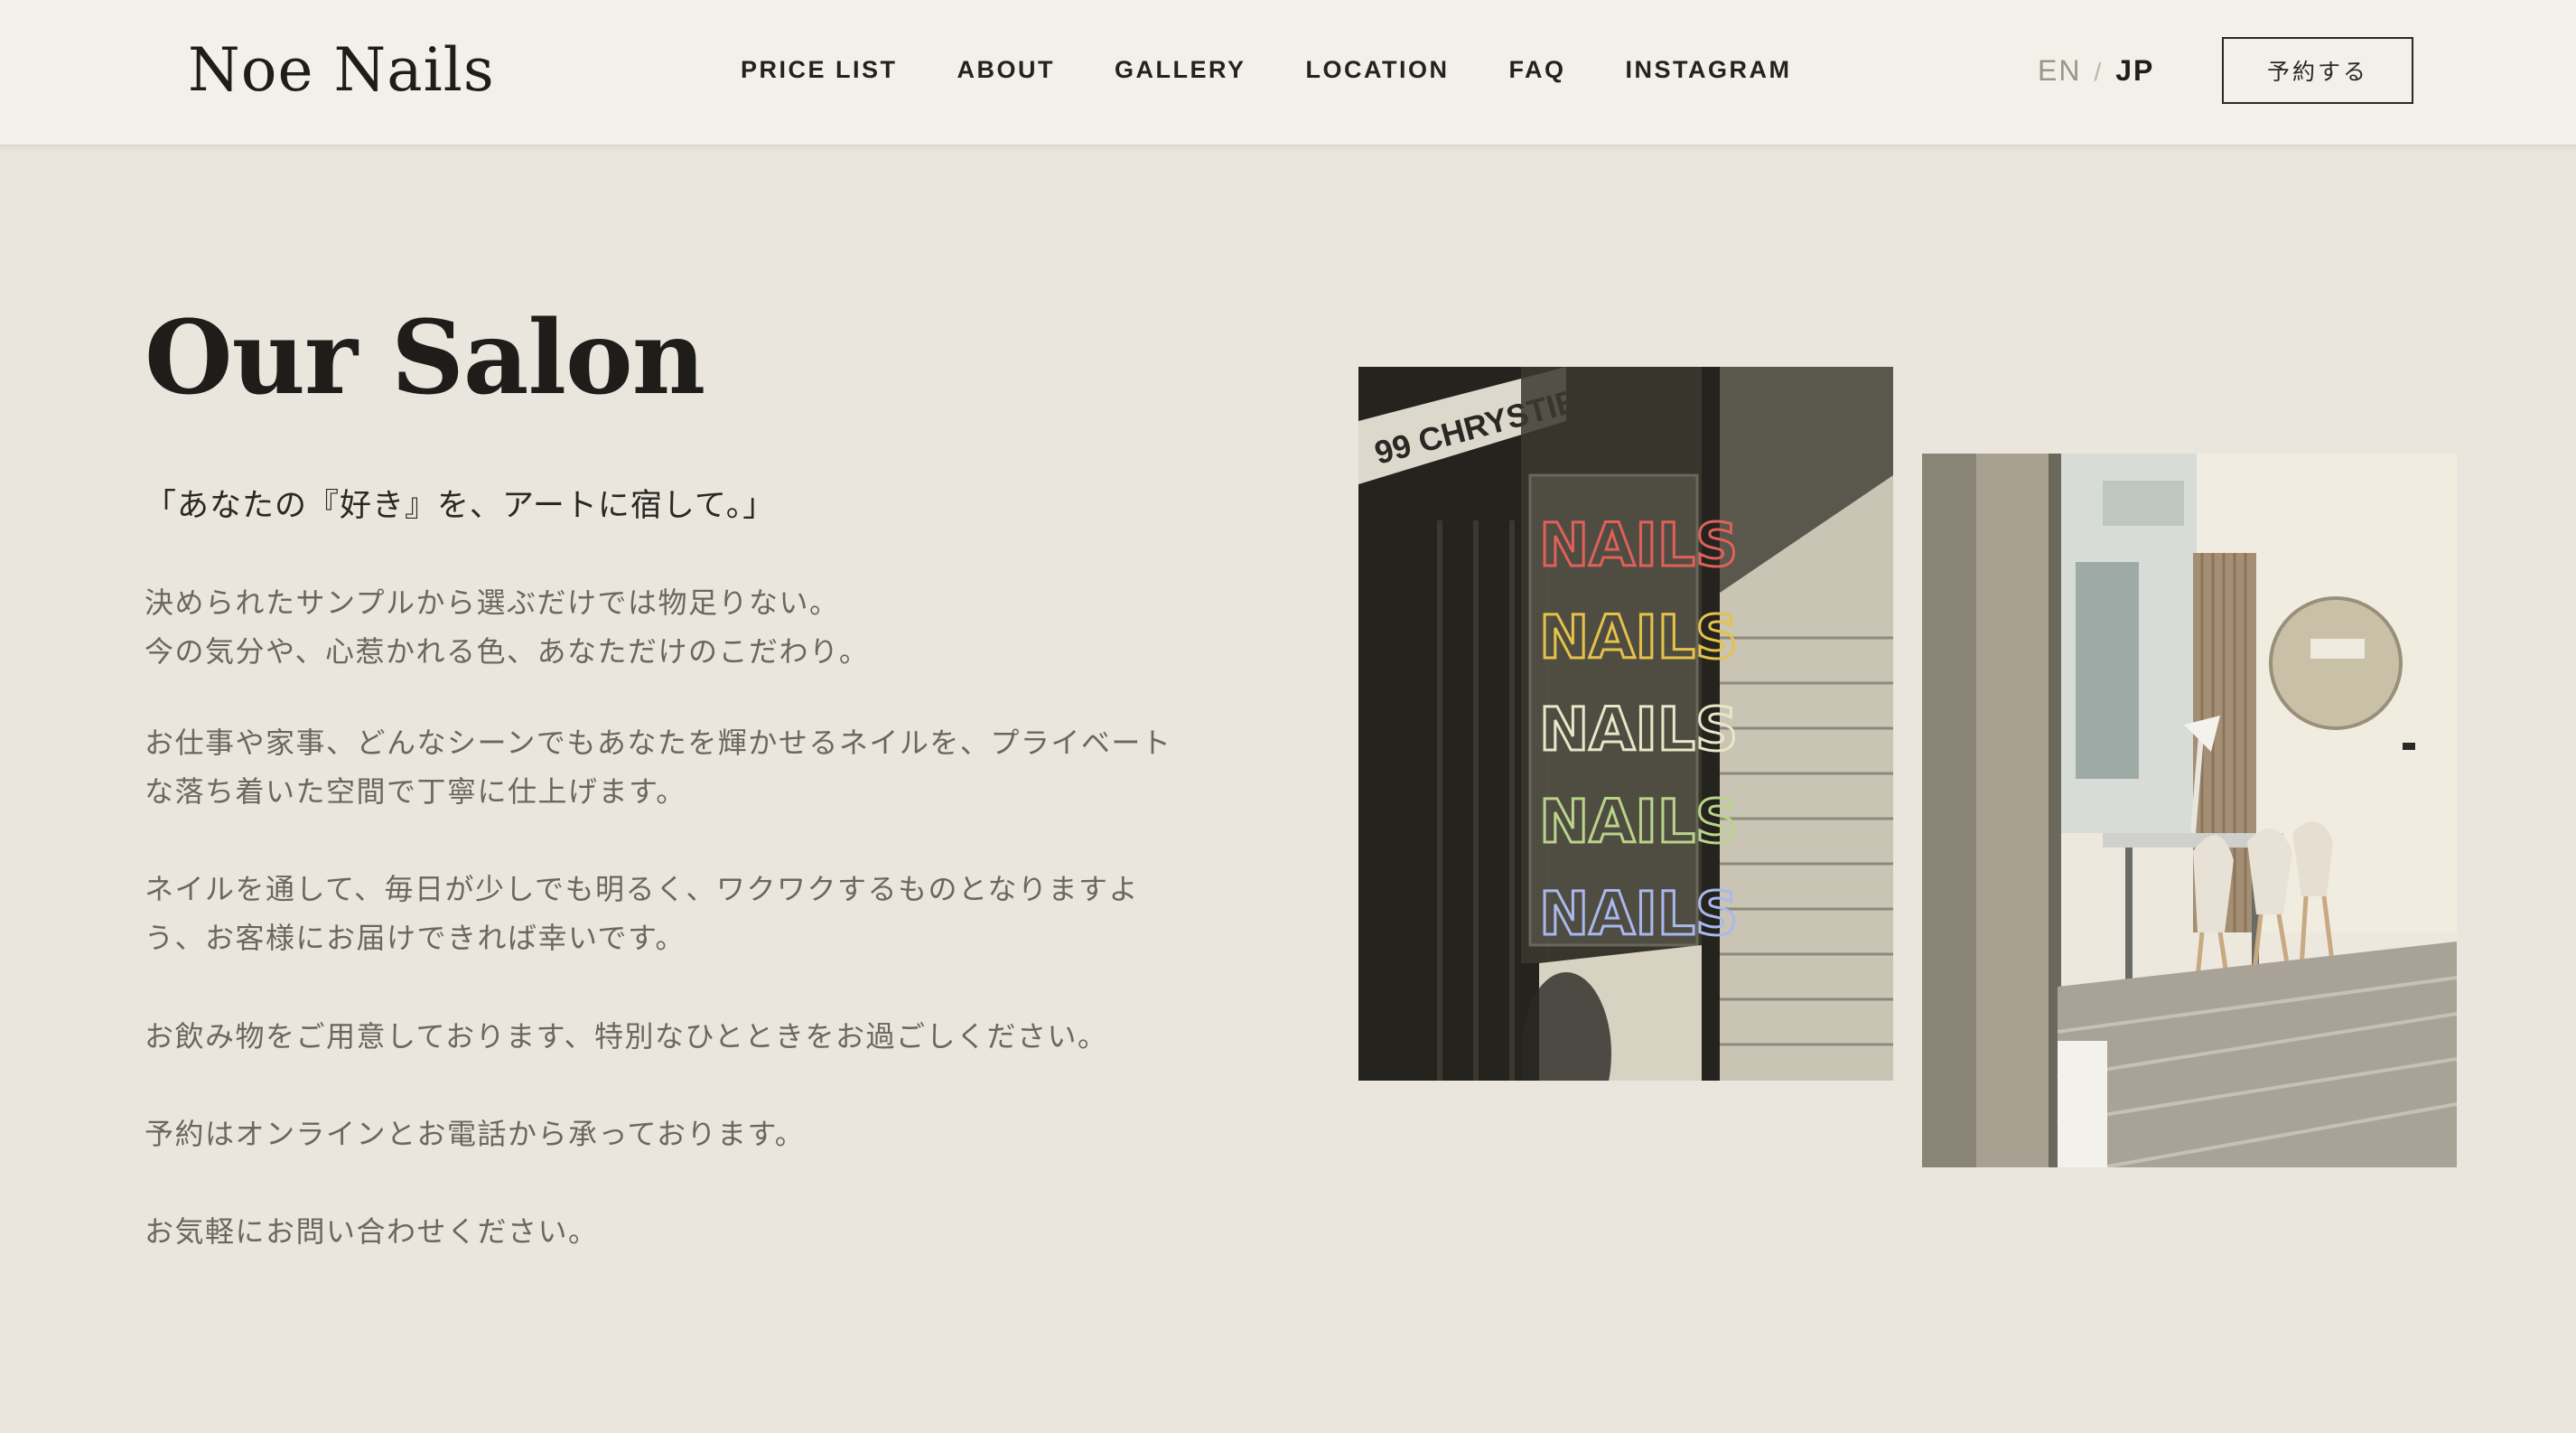  Describe the element at coordinates (2059, 70) in the screenshot. I see `lang-en: EN` at that location.